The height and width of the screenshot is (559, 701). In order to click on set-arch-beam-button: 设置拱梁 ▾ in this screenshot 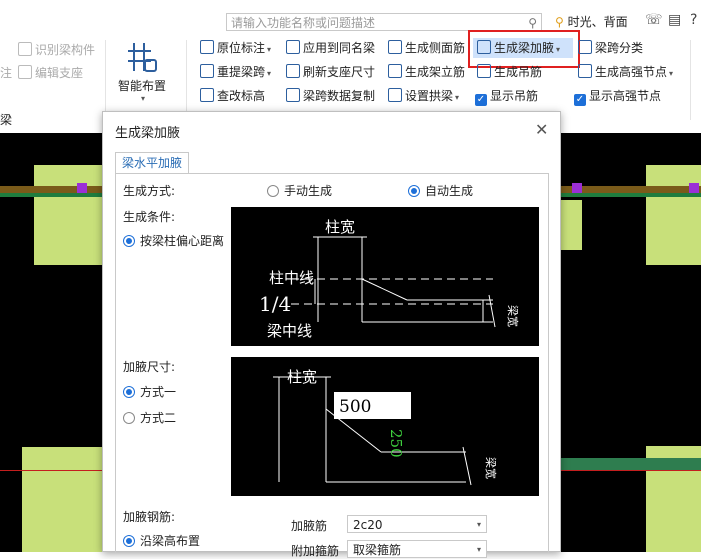, I will do `click(423, 96)`.